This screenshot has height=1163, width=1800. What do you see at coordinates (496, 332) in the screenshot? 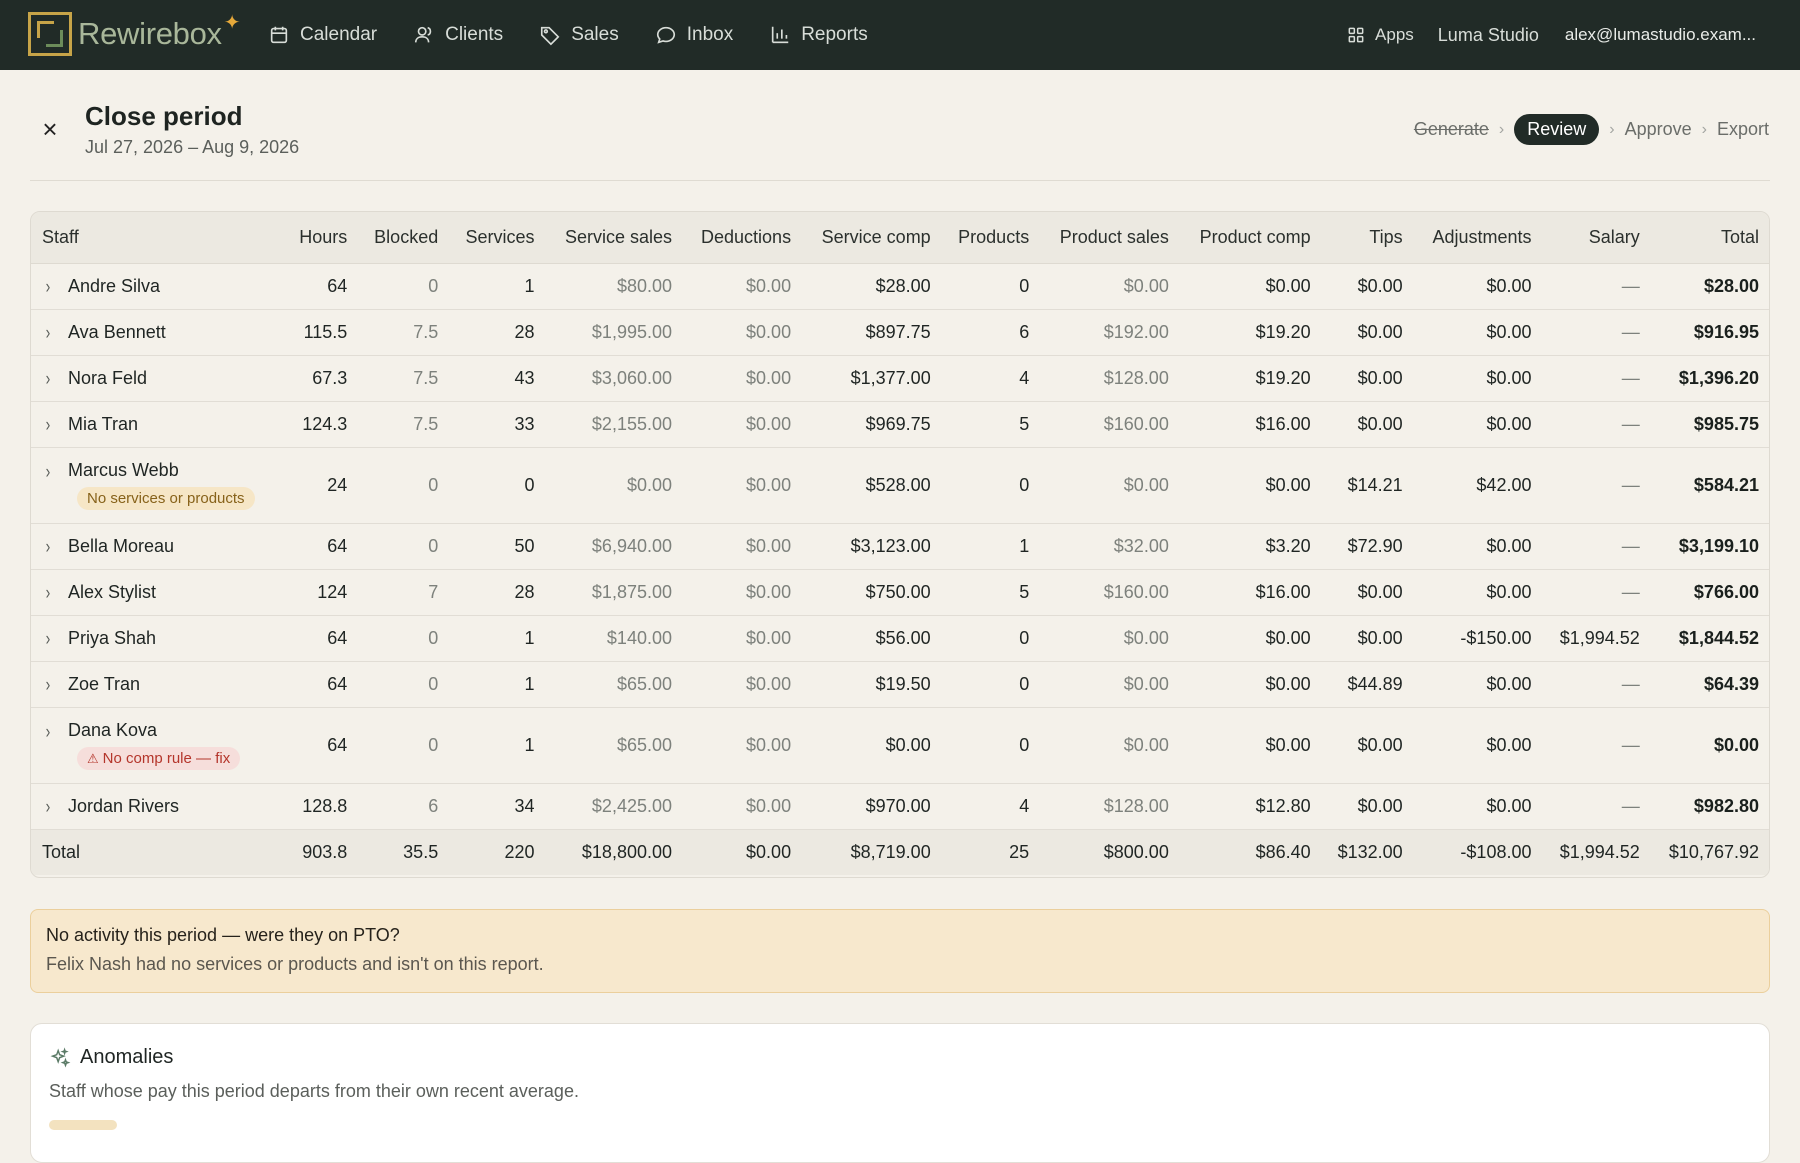
I see `services-cell: 28` at bounding box center [496, 332].